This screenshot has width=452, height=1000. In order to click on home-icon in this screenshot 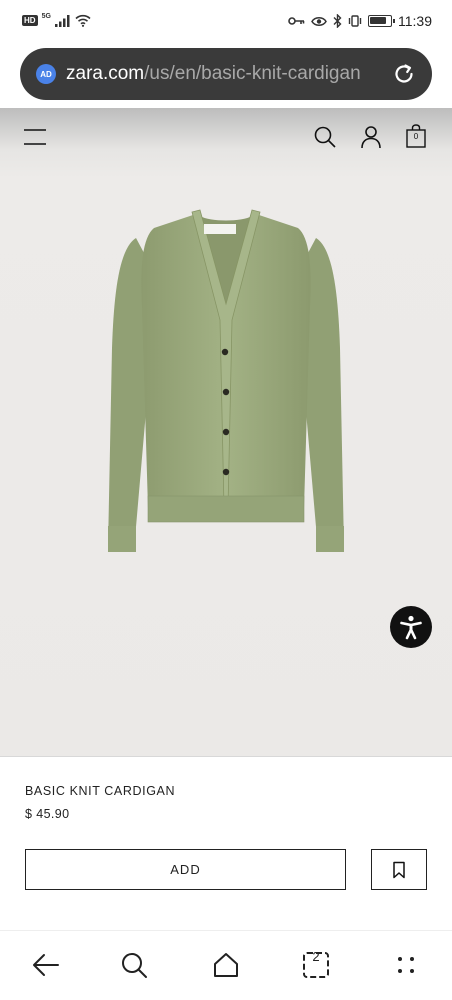, I will do `click(226, 965)`.